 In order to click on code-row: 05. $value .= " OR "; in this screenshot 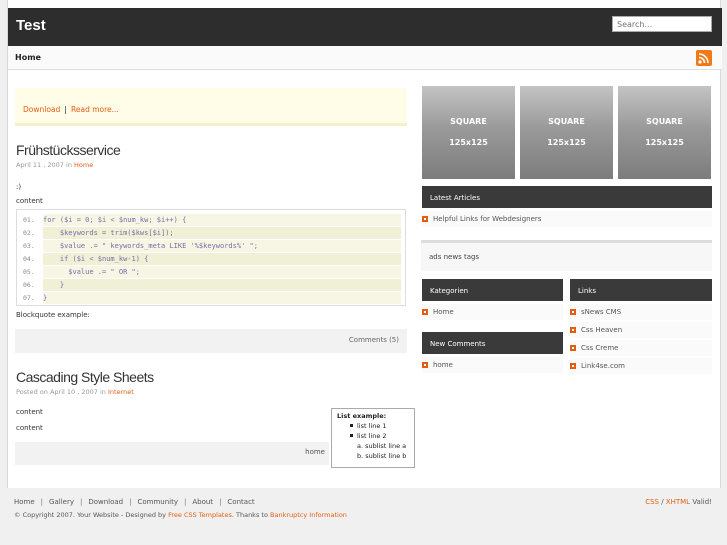, I will do `click(211, 272)`.